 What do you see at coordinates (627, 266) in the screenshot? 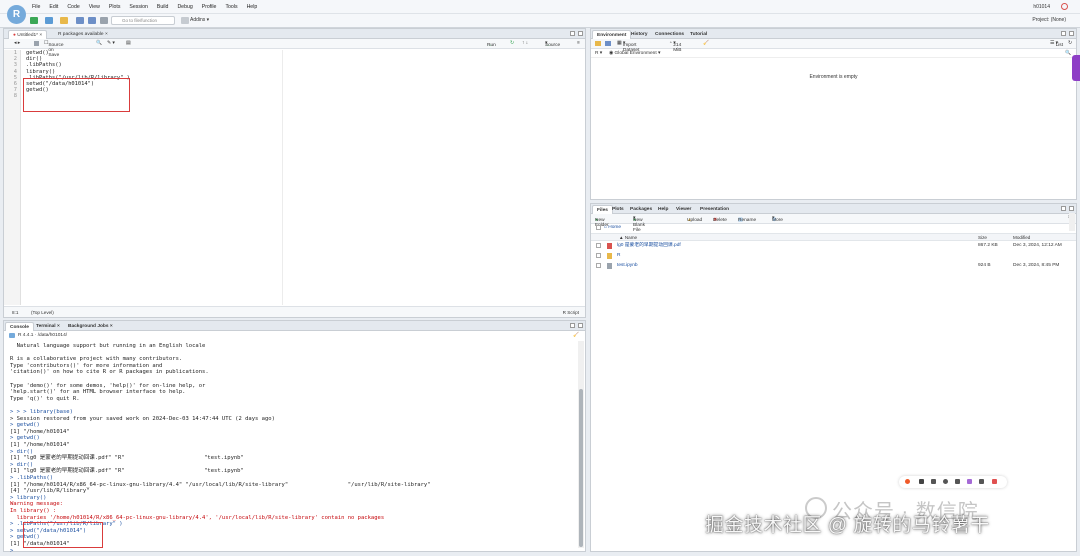
I see `file-name: test.ipynb` at bounding box center [627, 266].